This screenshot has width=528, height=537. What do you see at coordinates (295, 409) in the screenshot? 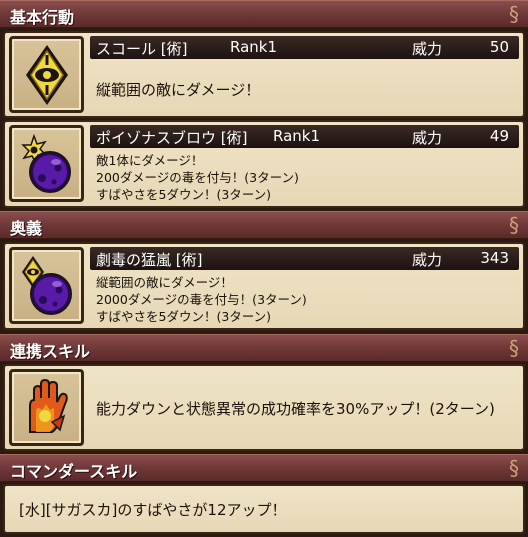
I see `link-skill-description: 能力ダウンと状態異常の成功確率を30%アップ！(2ターン)` at bounding box center [295, 409].